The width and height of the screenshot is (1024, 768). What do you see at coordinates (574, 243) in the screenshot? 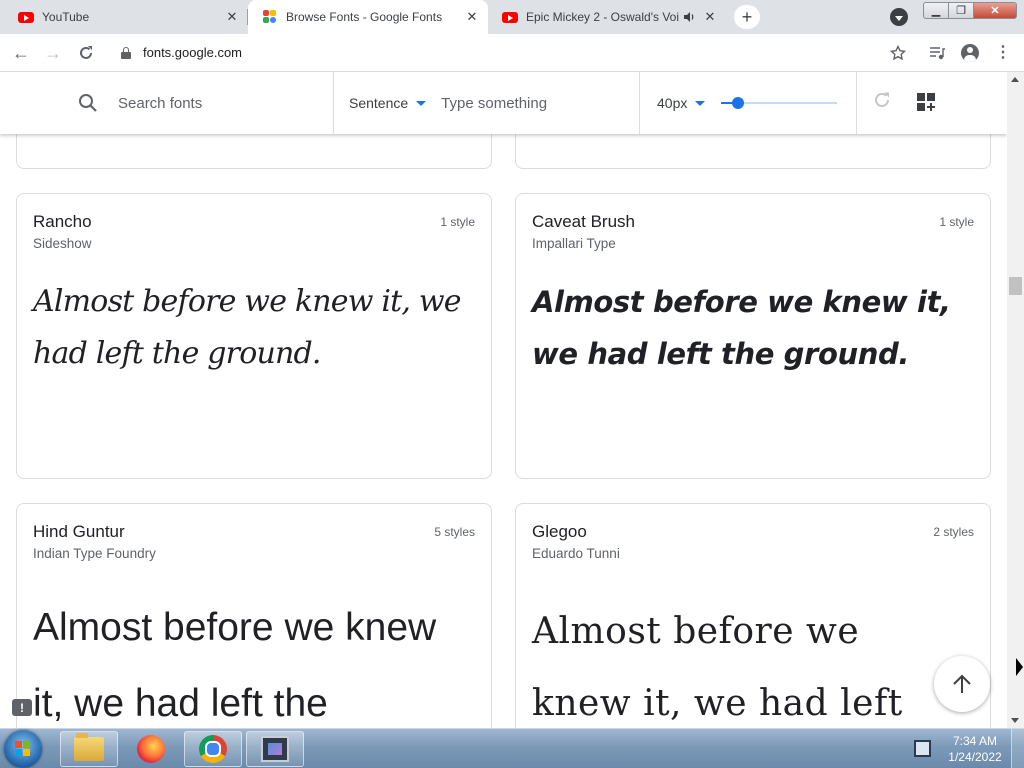
I see `font-designer: Impallari Type` at bounding box center [574, 243].